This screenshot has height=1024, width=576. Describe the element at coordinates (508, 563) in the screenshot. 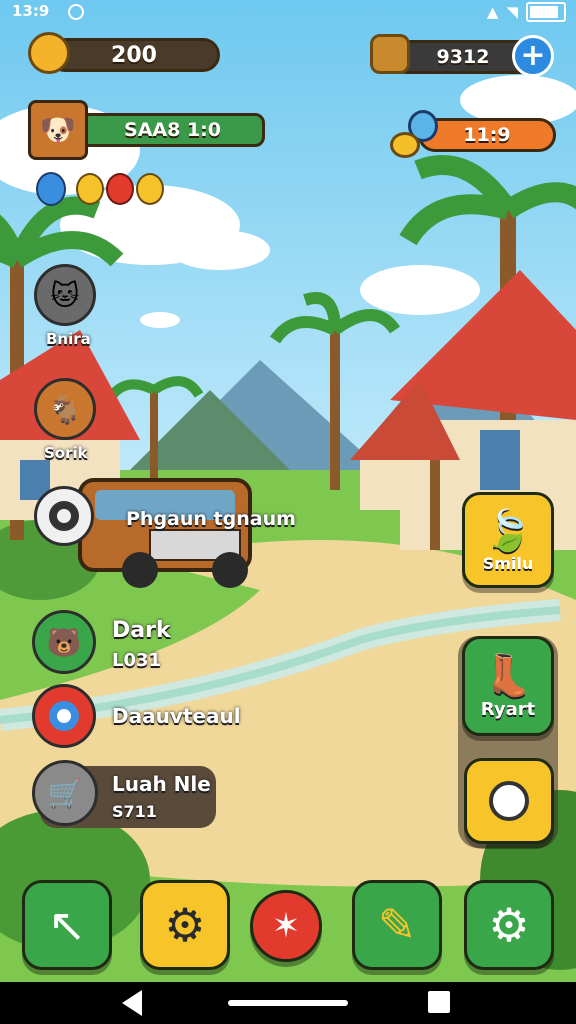

I see `smilu-label: Smilu` at that location.